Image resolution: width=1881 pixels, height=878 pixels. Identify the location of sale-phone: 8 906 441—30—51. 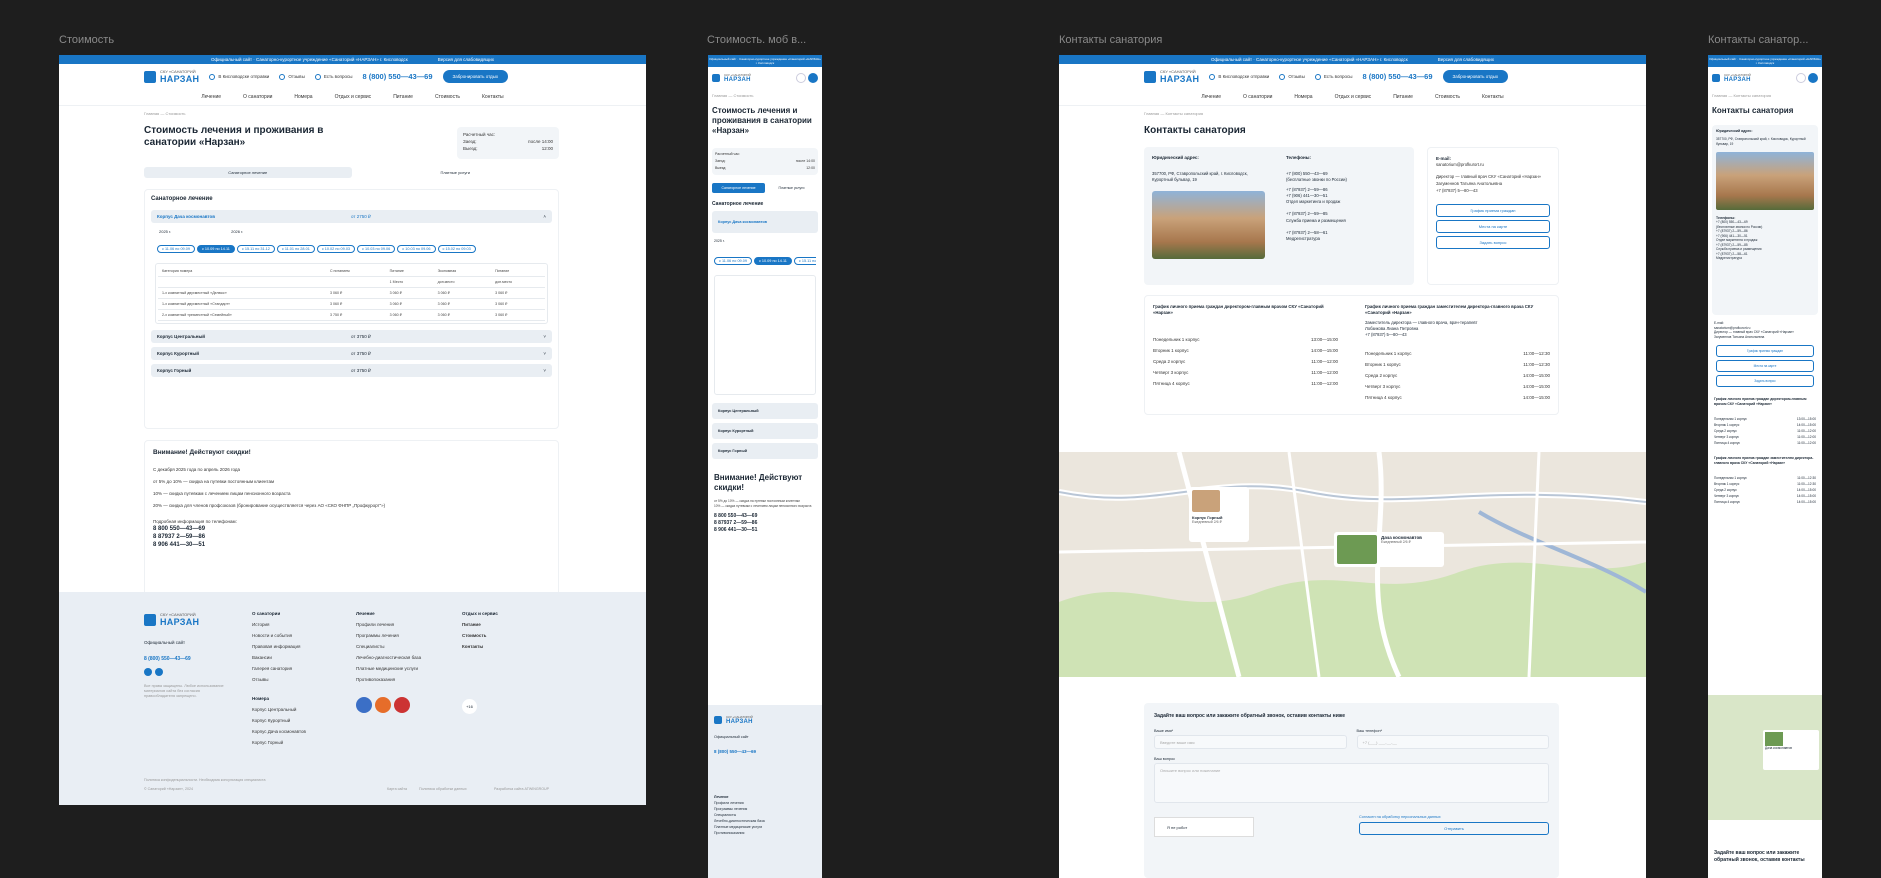
(351, 545).